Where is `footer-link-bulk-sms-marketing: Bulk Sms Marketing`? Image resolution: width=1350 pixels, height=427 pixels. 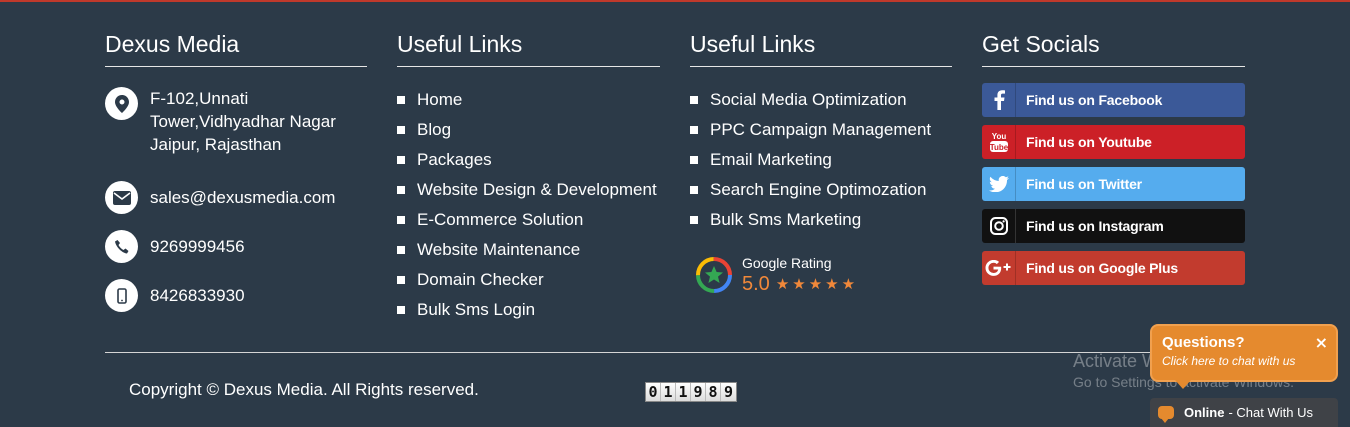
footer-link-bulk-sms-marketing: Bulk Sms Marketing is located at coordinates (821, 220).